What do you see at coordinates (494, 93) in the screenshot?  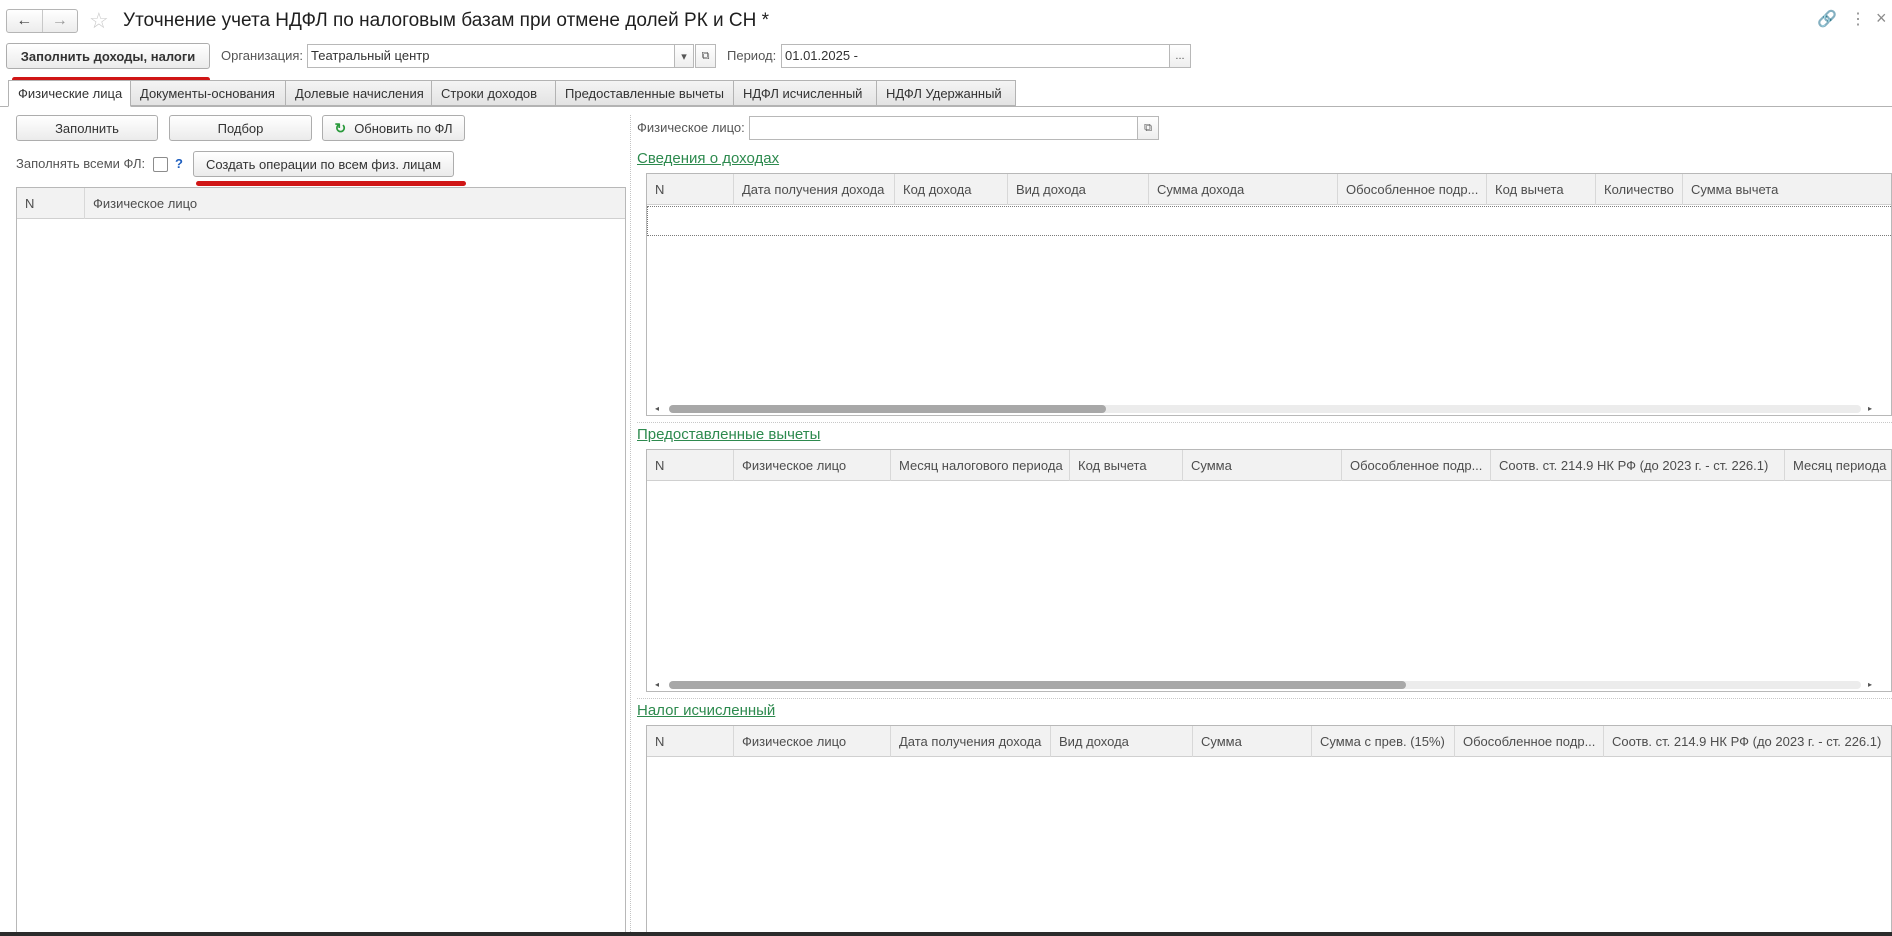 I see `tab-income-lines: Строки доходов` at bounding box center [494, 93].